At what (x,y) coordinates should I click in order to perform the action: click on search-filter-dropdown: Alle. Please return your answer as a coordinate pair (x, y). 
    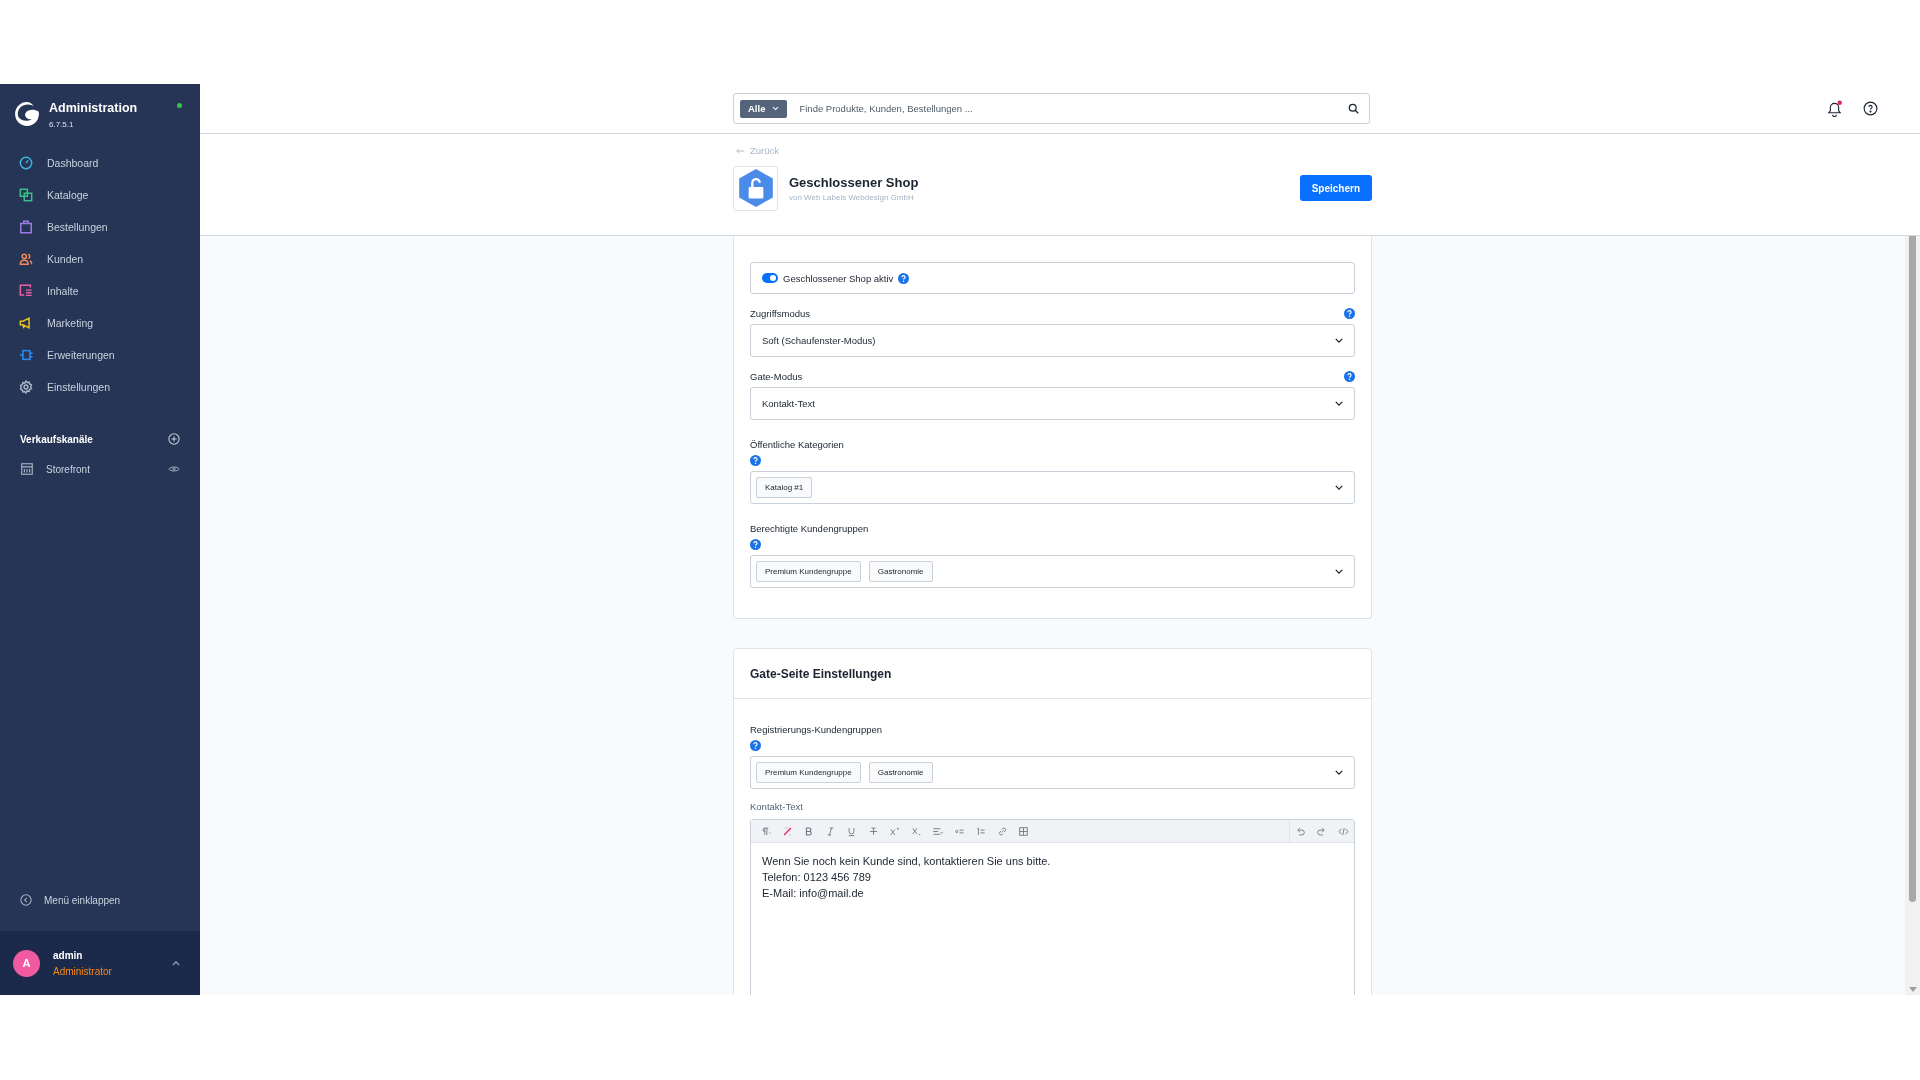
    Looking at the image, I should click on (764, 108).